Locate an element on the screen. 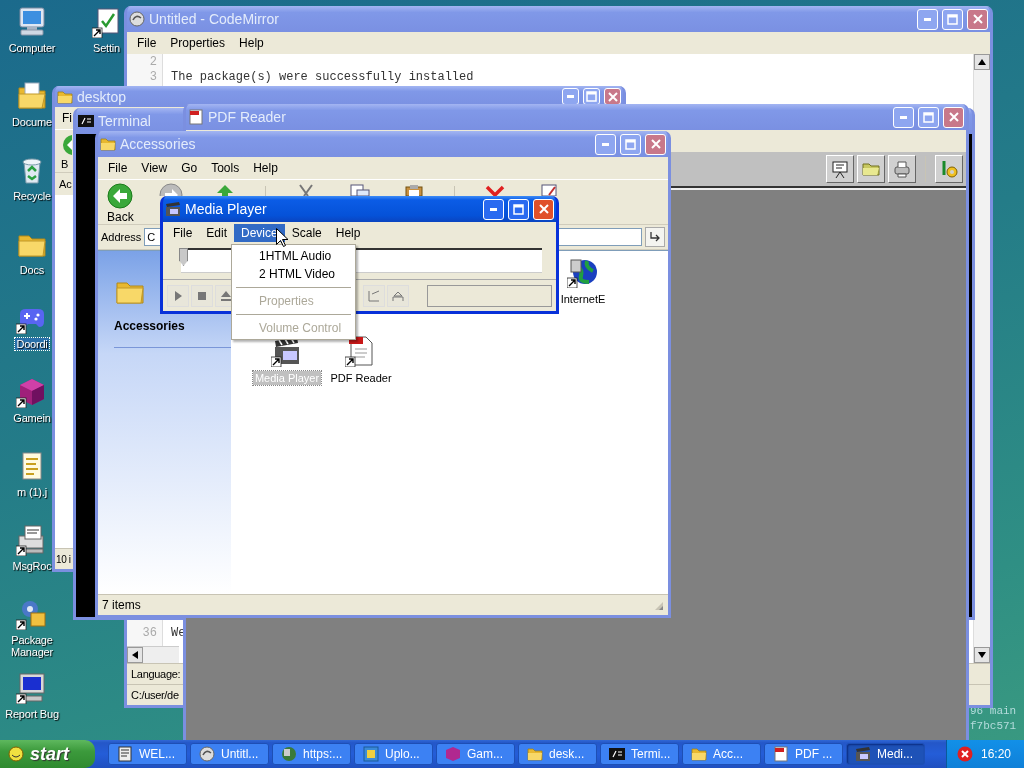  presentation-button is located at coordinates (840, 169).